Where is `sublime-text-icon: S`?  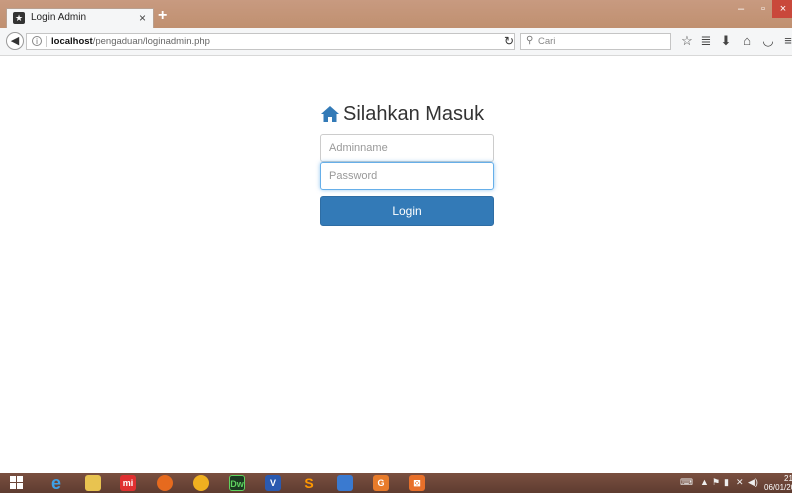
sublime-text-icon: S is located at coordinates (309, 483).